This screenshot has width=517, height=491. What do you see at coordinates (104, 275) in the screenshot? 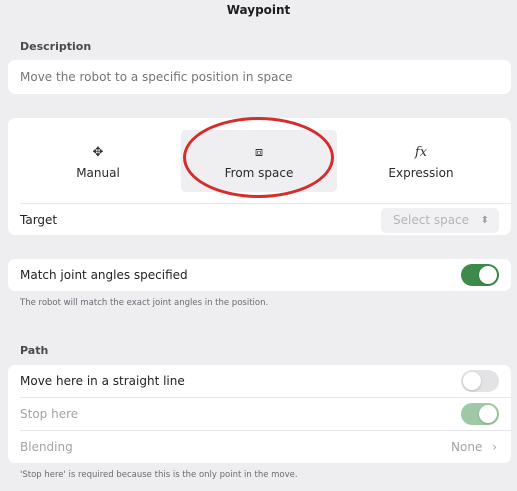
I see `match-joint-label: Match joint angles specified` at bounding box center [104, 275].